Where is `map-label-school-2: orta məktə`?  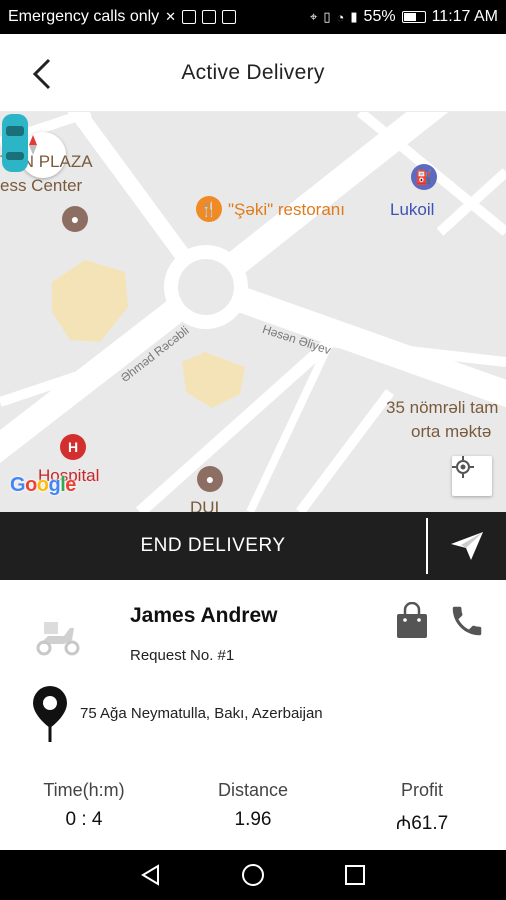
map-label-school-2: orta məktə is located at coordinates (451, 431).